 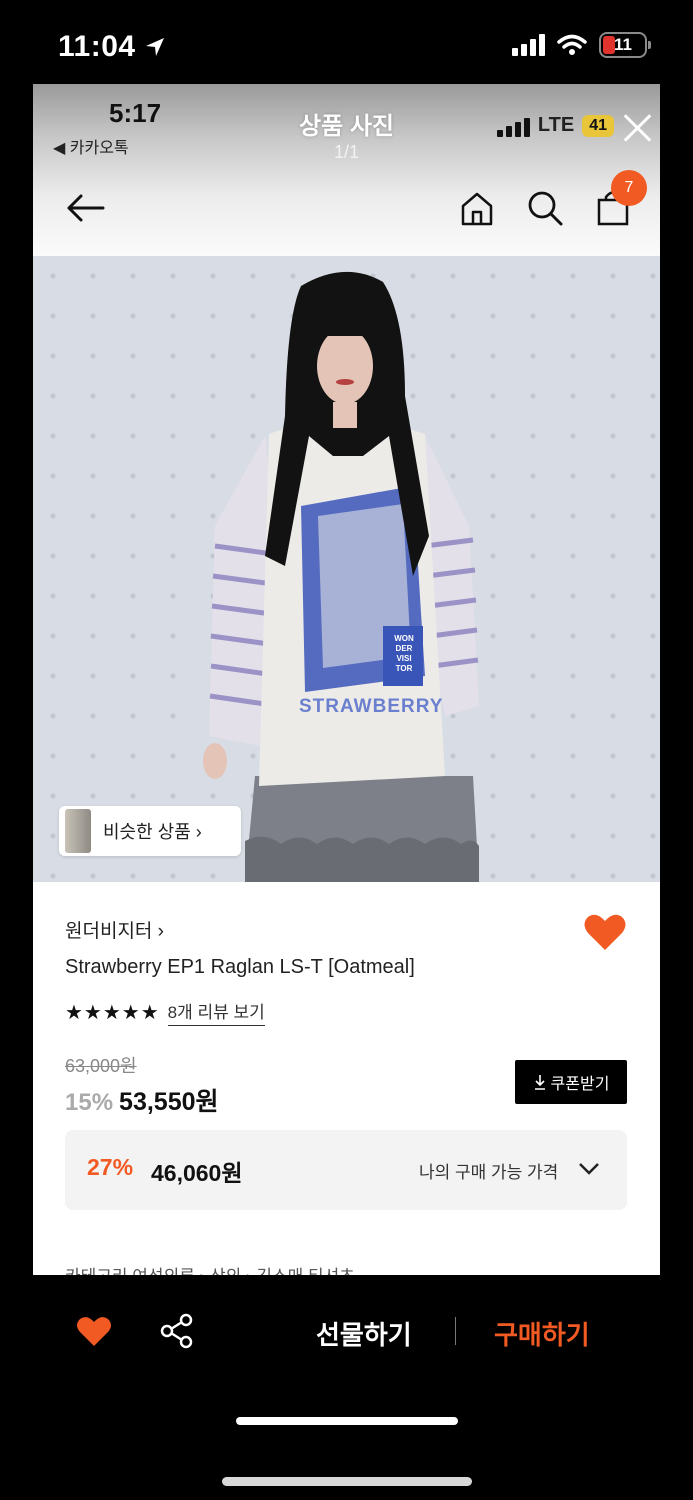 I want to click on discount-price: 15% 53,550원, so click(x=142, y=1100).